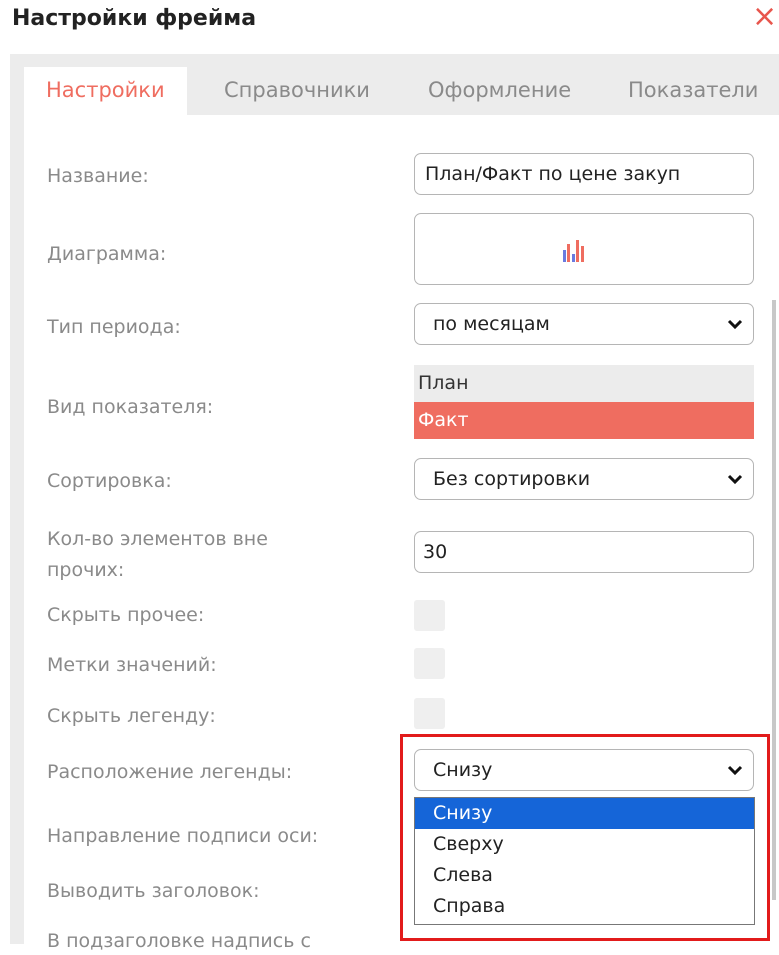  I want to click on indicator-type-listbox: План Факт, so click(584, 402).